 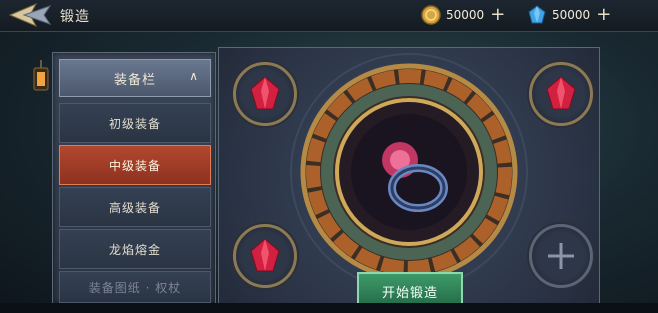 What do you see at coordinates (329, 308) in the screenshot?
I see `bottom-bar` at bounding box center [329, 308].